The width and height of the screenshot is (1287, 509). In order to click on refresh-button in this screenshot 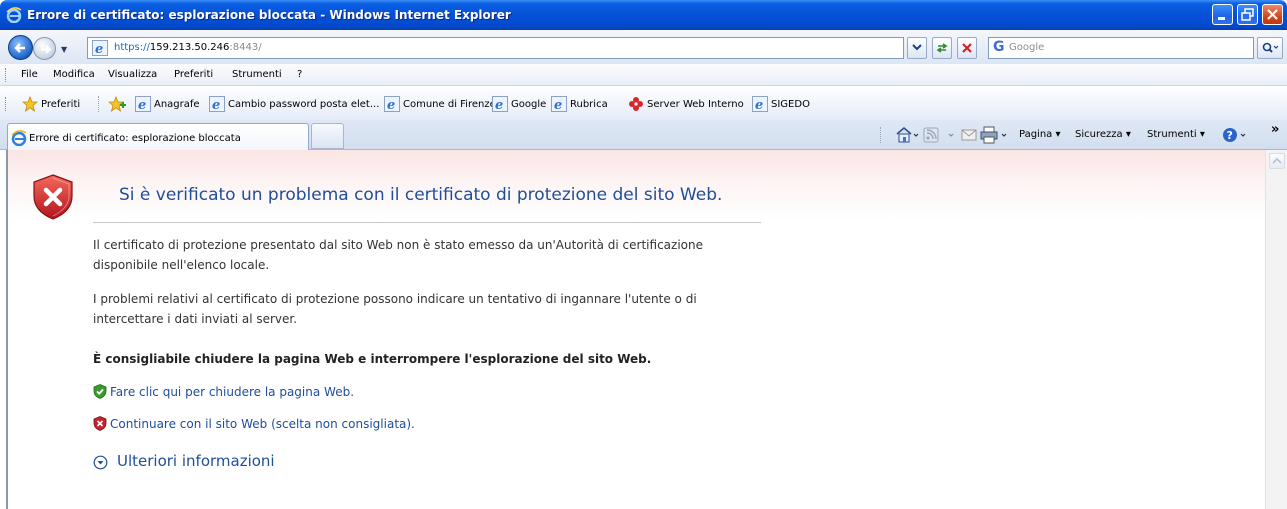, I will do `click(942, 48)`.